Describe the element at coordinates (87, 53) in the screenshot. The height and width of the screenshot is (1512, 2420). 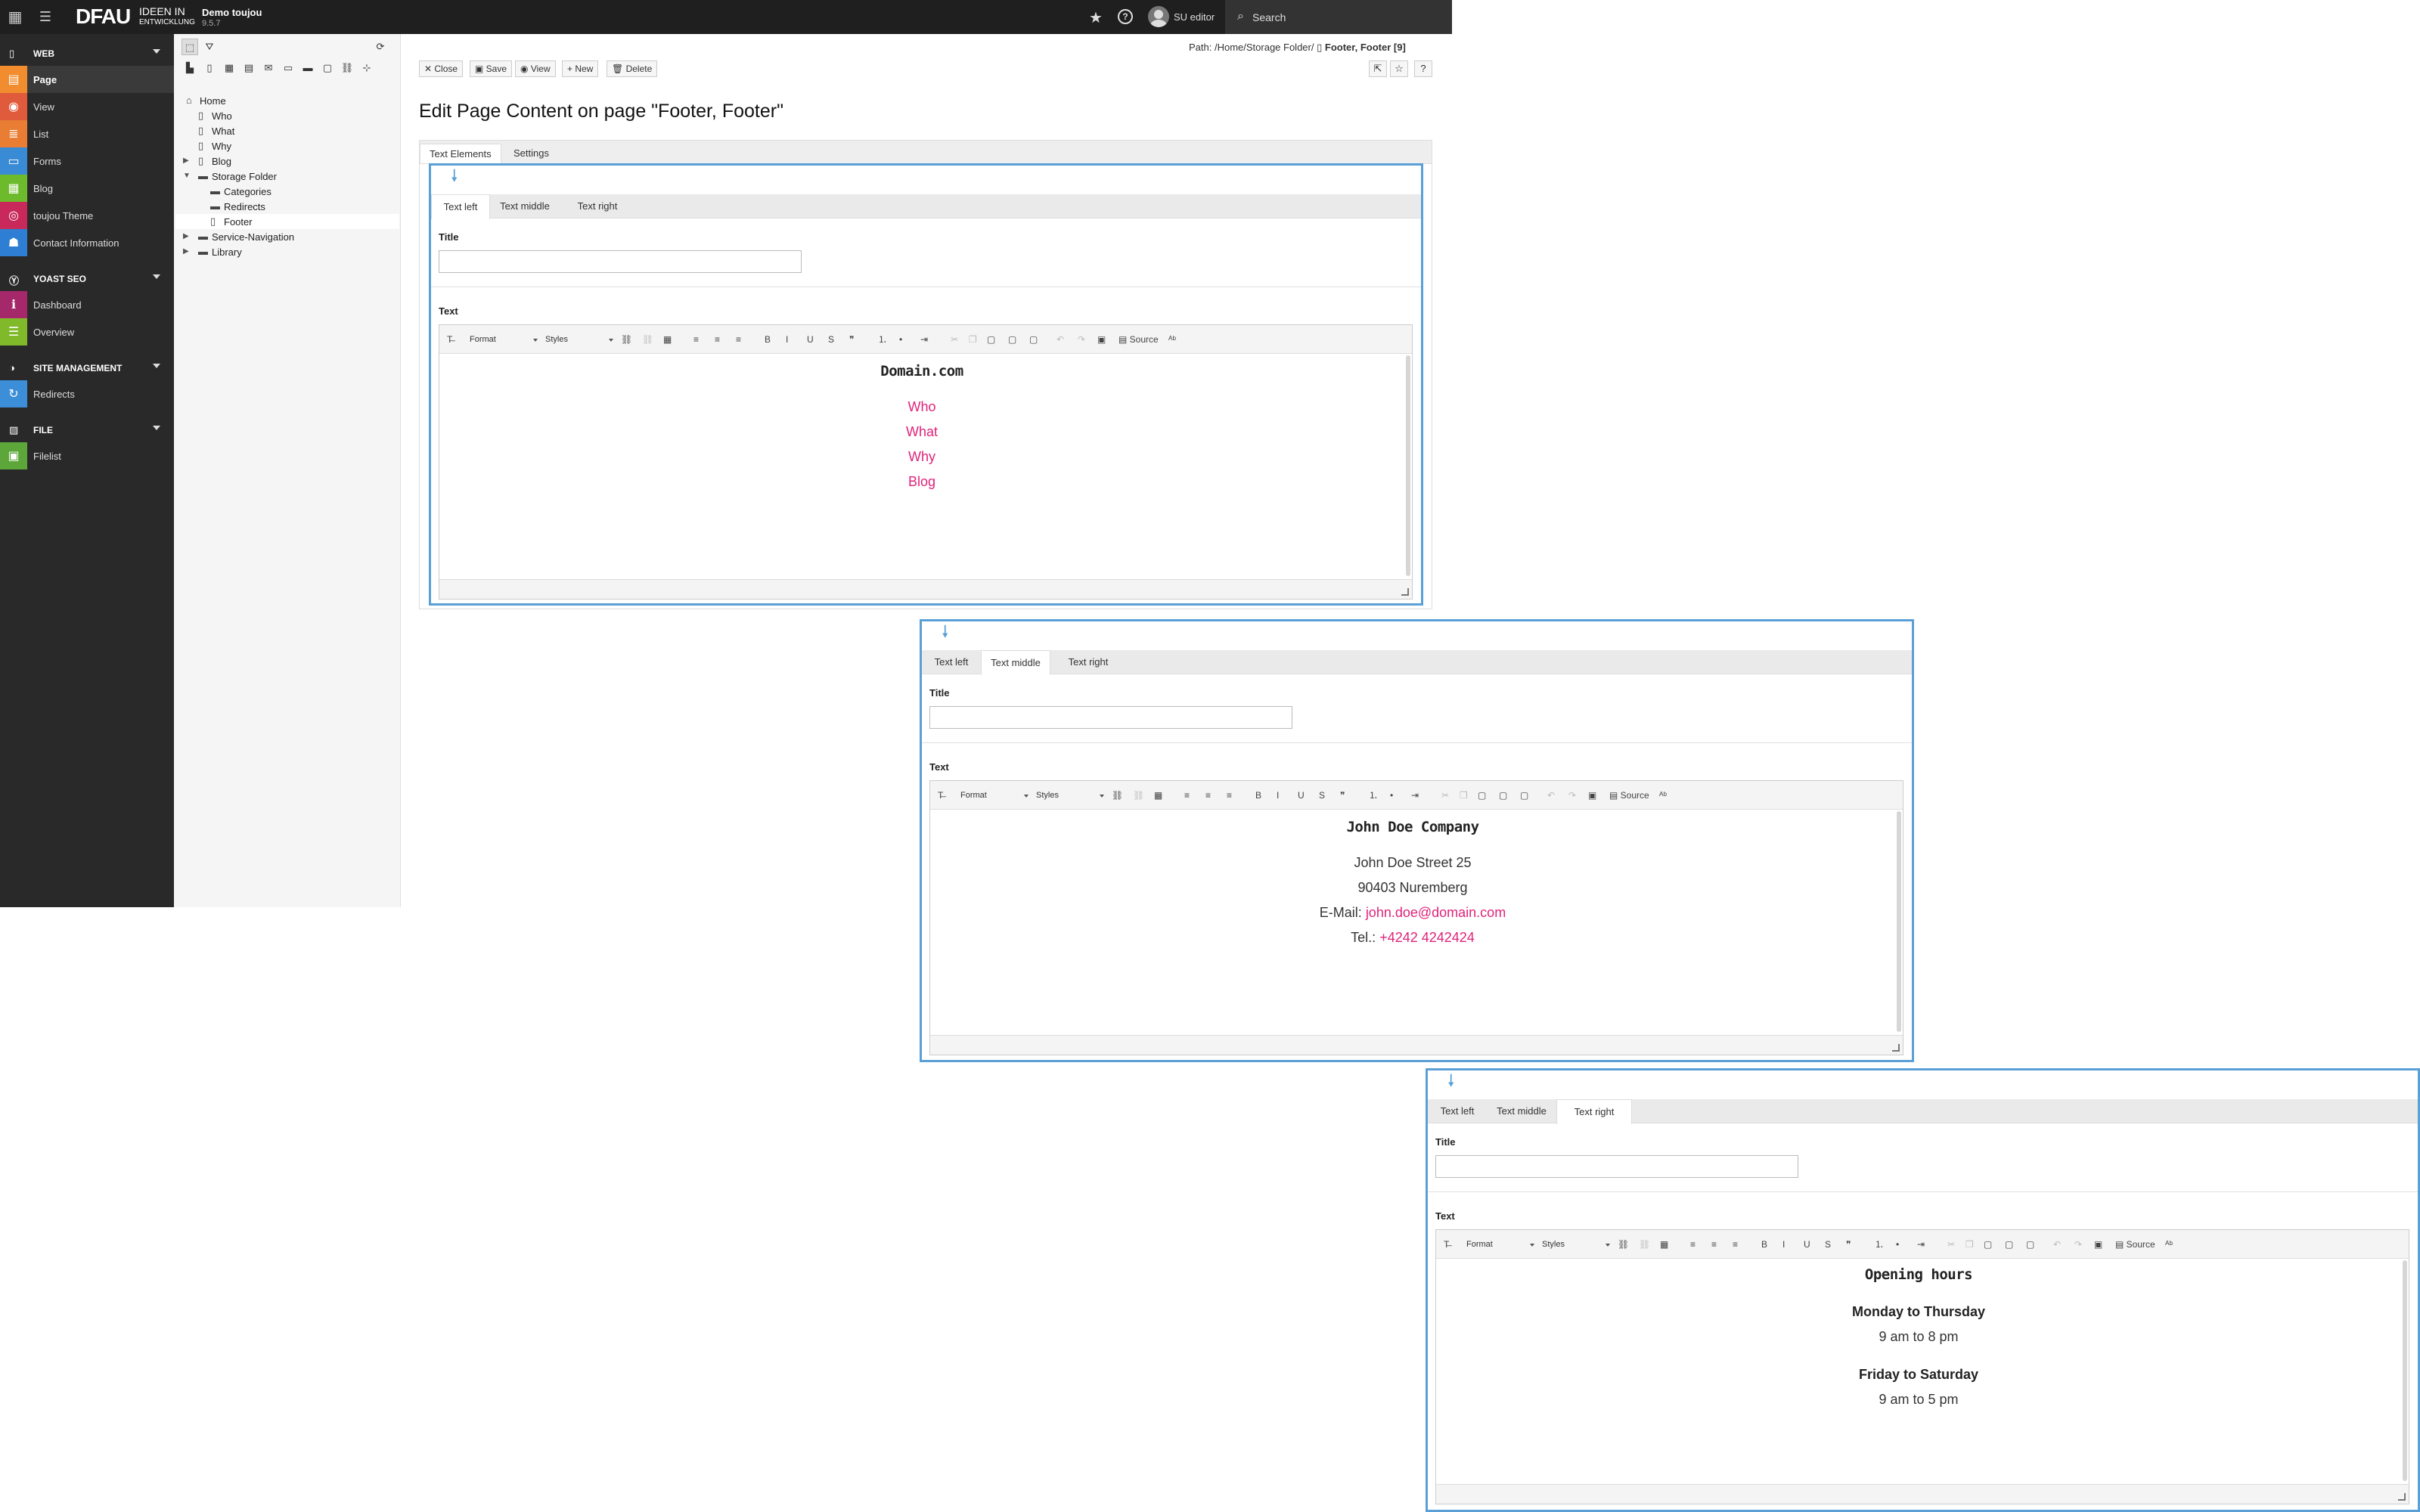
I see `module-group-web: ▯ WEB` at that location.